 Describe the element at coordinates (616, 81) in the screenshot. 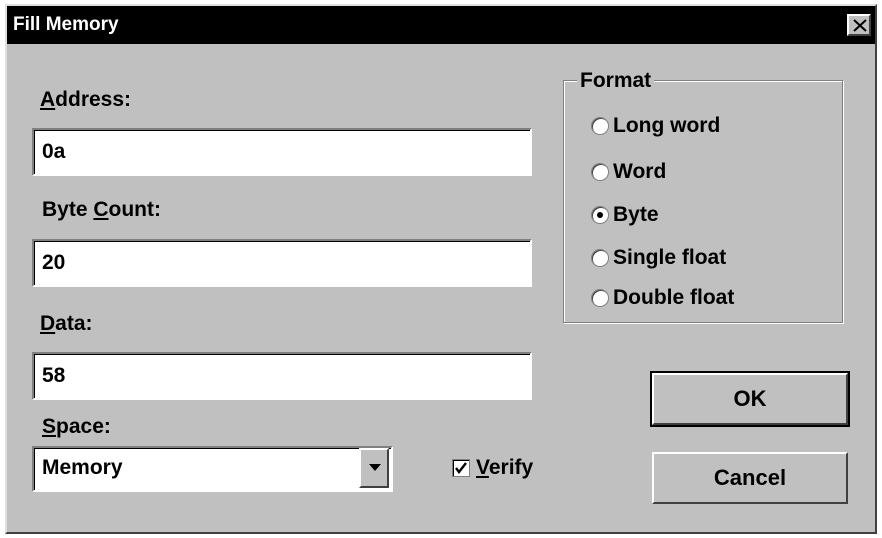

I see `format-legend: Format` at that location.